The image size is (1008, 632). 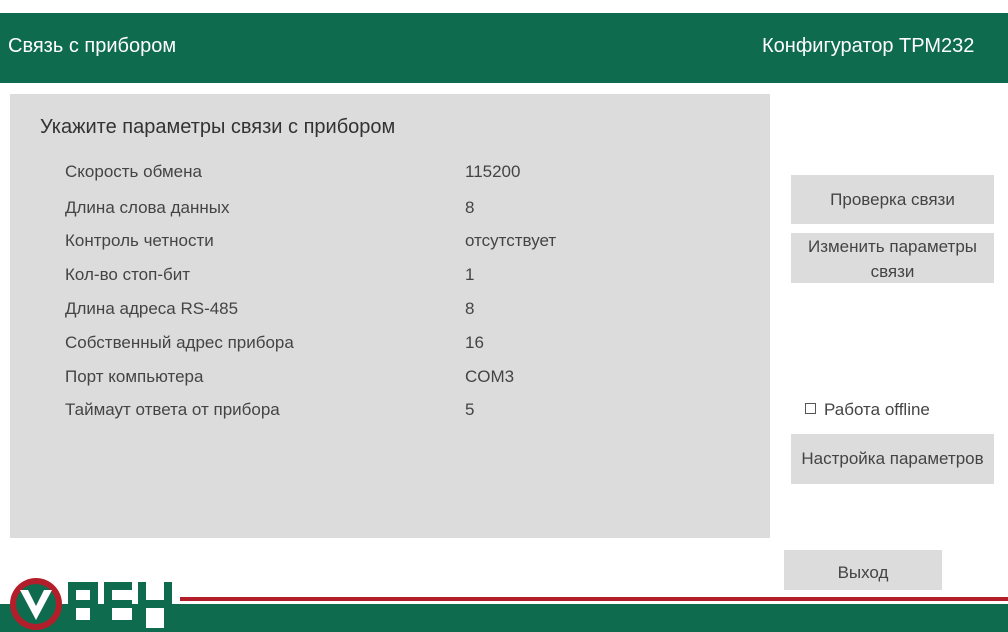 I want to click on param-label: Длина адреса RS-485, so click(x=152, y=308).